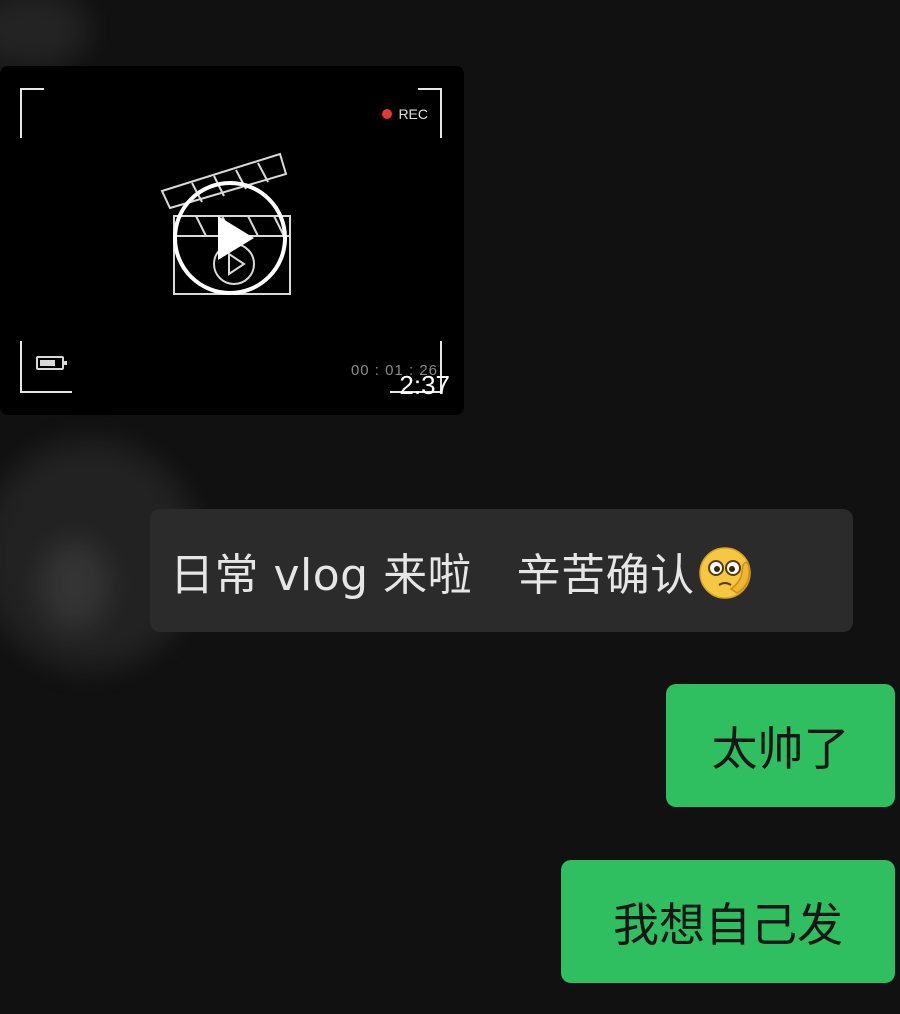 The image size is (900, 1014). What do you see at coordinates (724, 572) in the screenshot?
I see `thinking-face-icon` at bounding box center [724, 572].